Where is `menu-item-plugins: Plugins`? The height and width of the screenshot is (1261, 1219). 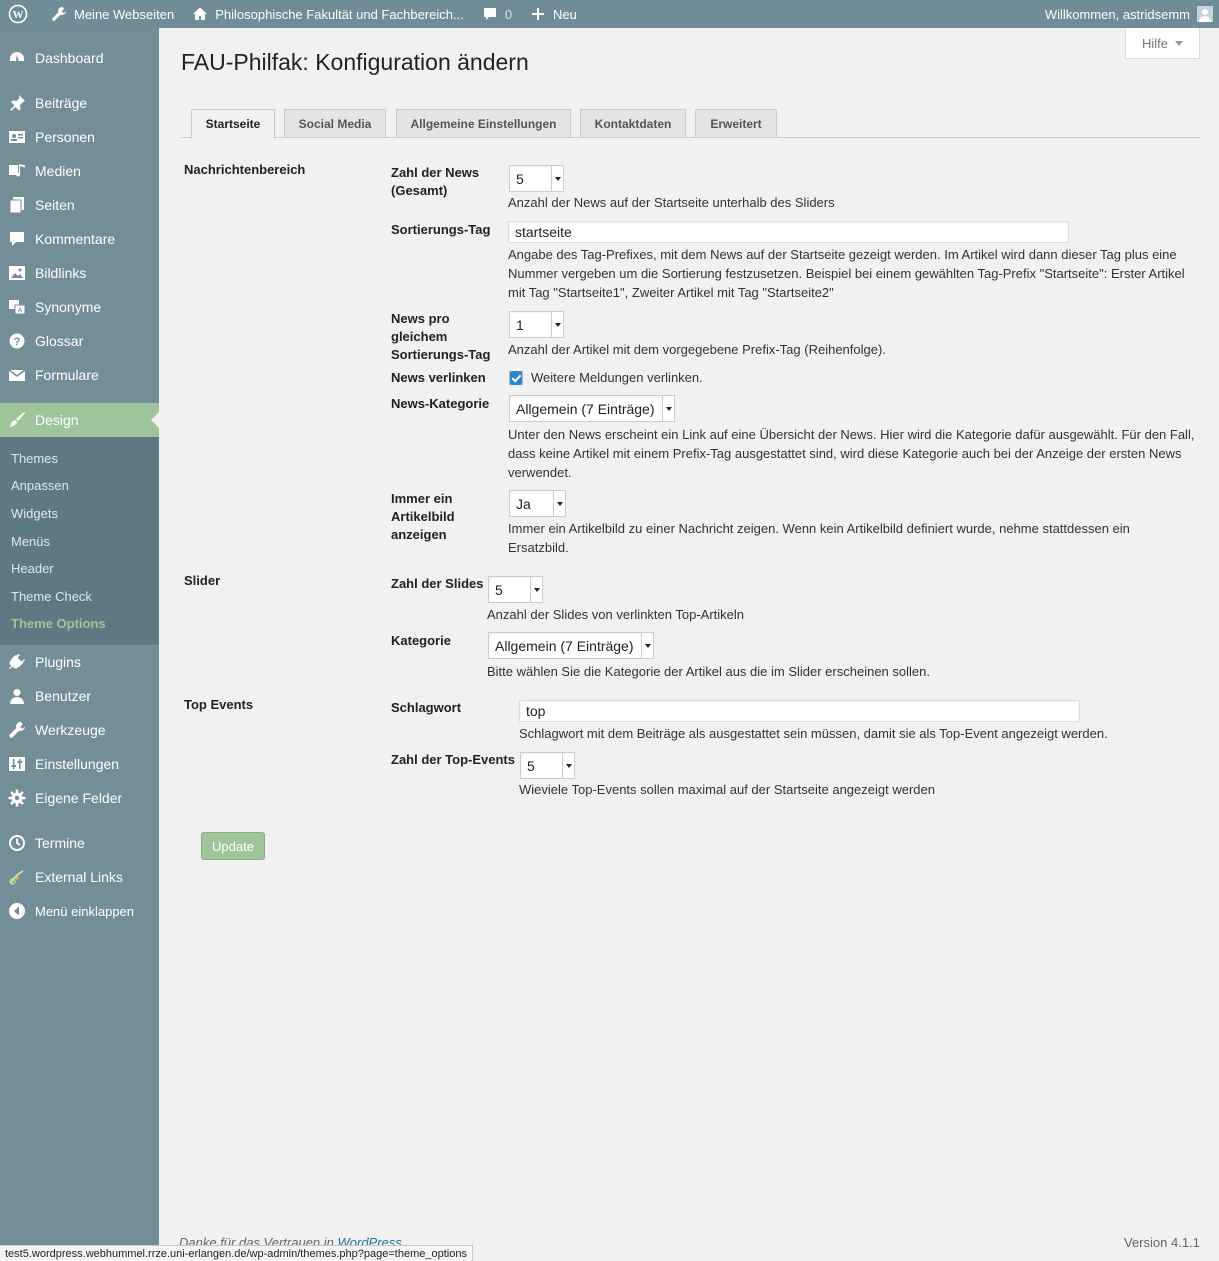 menu-item-plugins: Plugins is located at coordinates (79, 662).